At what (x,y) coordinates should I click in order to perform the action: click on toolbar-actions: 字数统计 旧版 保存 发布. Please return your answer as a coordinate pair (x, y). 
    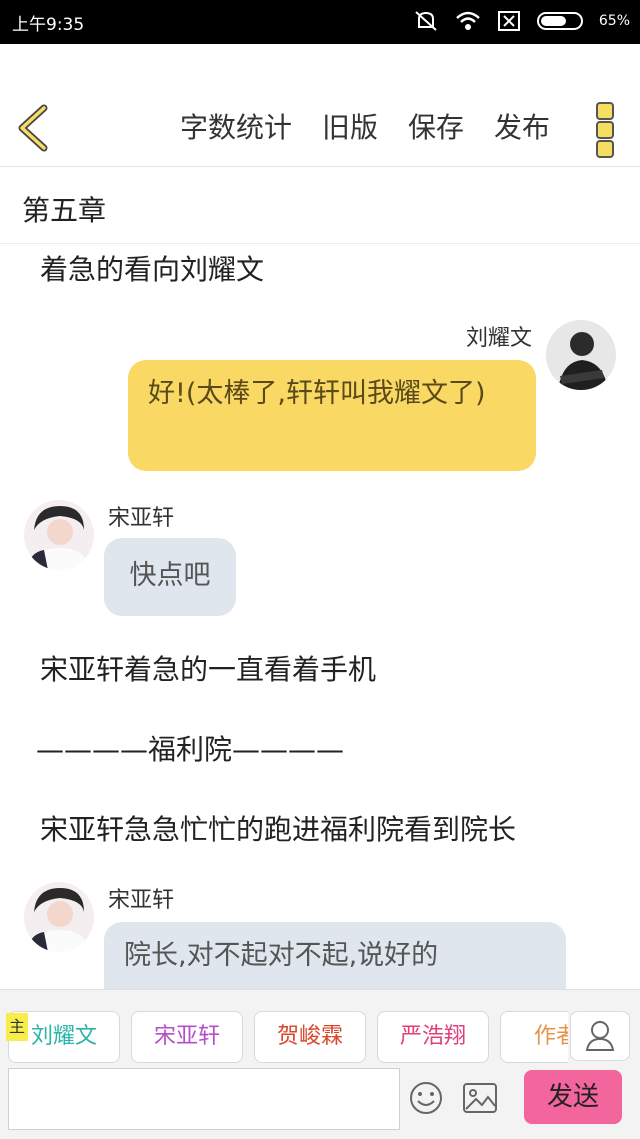
    Looking at the image, I should click on (365, 126).